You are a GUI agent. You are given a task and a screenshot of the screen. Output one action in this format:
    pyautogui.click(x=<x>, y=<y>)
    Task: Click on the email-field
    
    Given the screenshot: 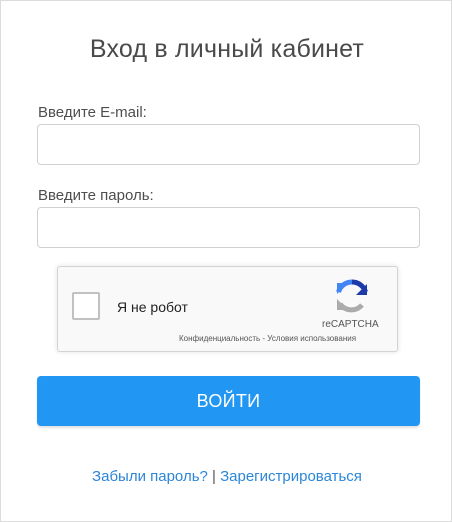 What is the action you would take?
    pyautogui.click(x=228, y=144)
    